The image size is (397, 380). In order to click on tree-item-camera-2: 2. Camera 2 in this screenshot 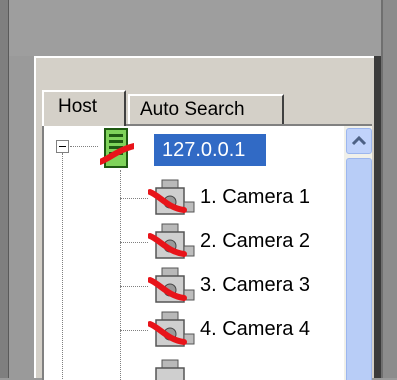, I will do `click(253, 242)`.